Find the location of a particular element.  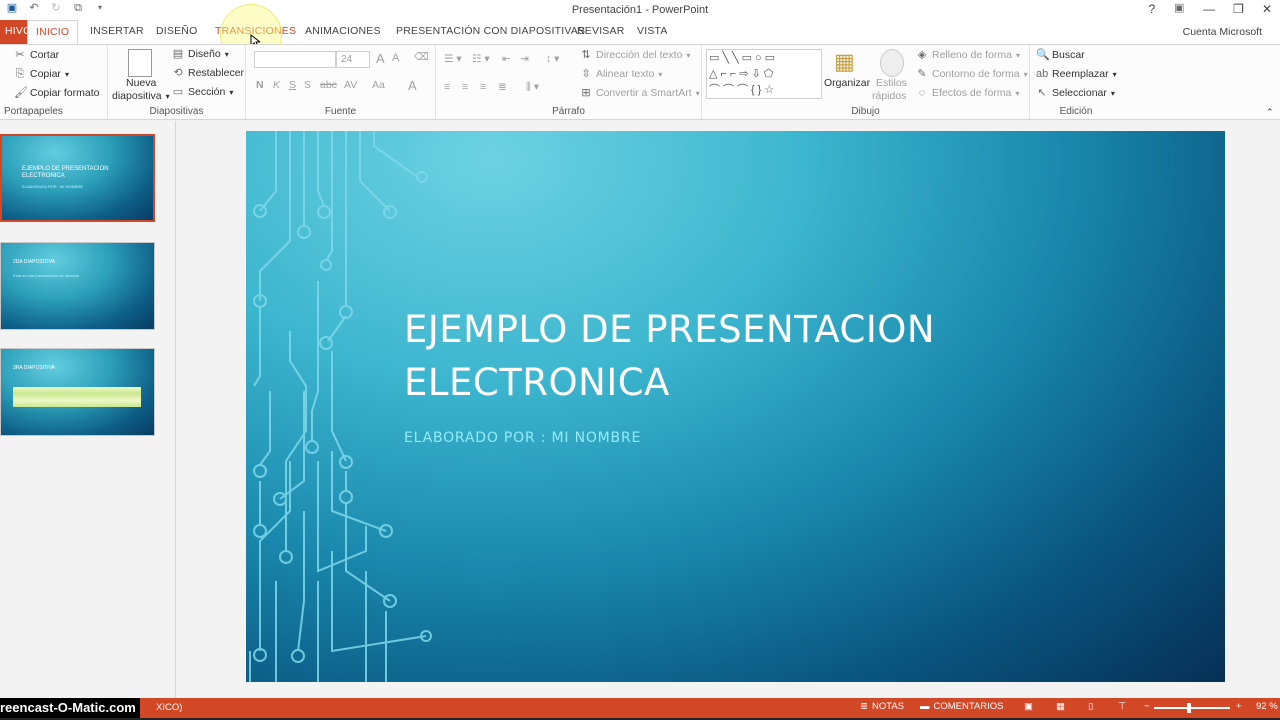

slide-thumbnail-3: 3RA DIAPOSITIVA is located at coordinates (77, 392).